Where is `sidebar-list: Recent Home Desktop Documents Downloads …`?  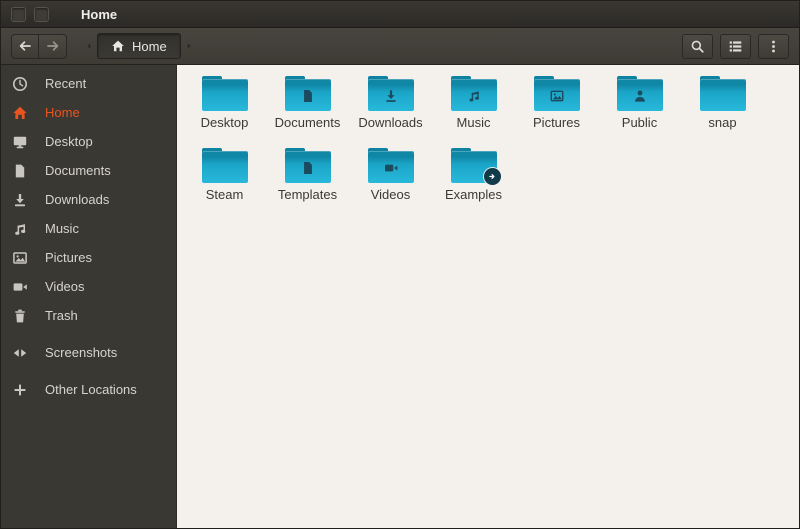
sidebar-list: Recent Home Desktop Documents Downloads … is located at coordinates (88, 236).